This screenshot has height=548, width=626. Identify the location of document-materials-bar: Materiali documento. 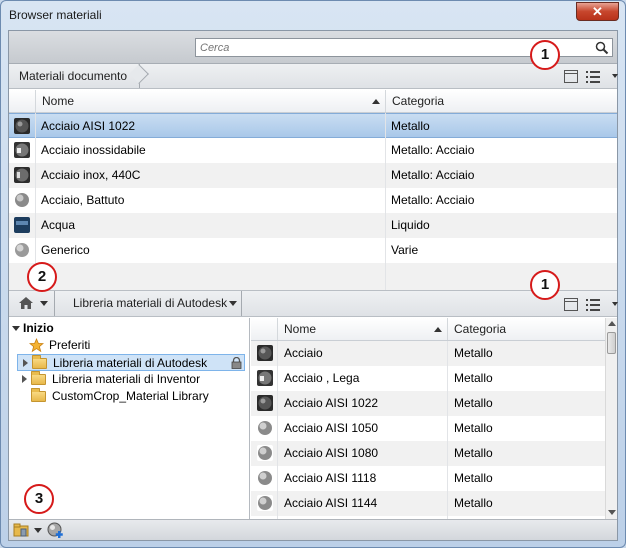
(313, 76).